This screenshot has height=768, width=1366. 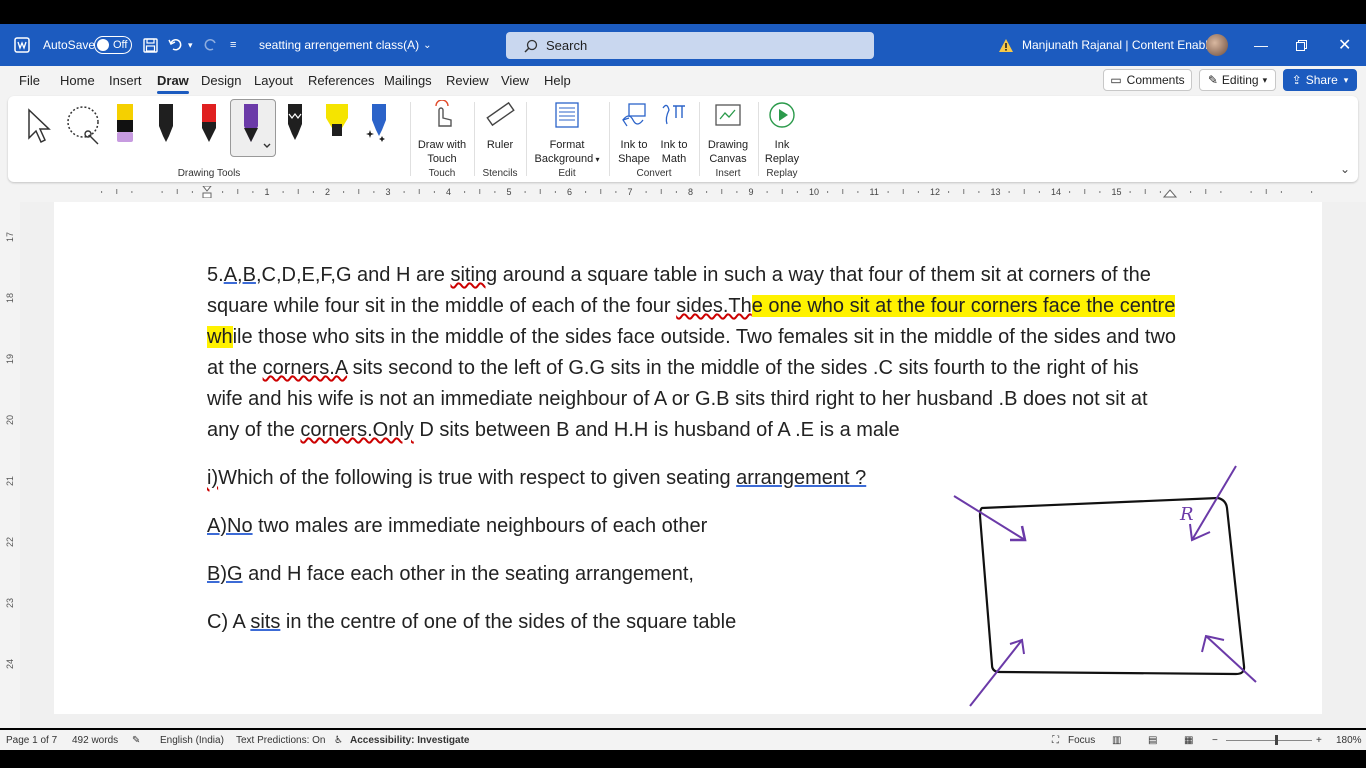 What do you see at coordinates (728, 133) in the screenshot?
I see `drawing-canvas-button: Drawing Canvas` at bounding box center [728, 133].